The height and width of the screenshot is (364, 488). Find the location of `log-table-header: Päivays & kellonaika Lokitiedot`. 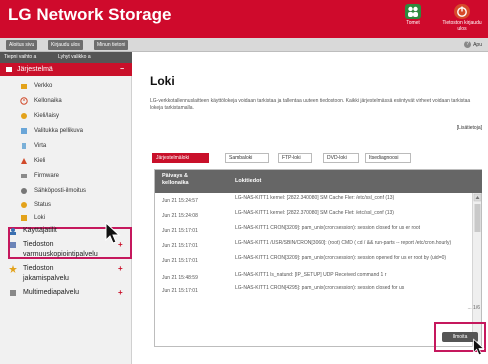

log-table-header: Päivays & kellonaika Lokitiedot is located at coordinates (318, 181).